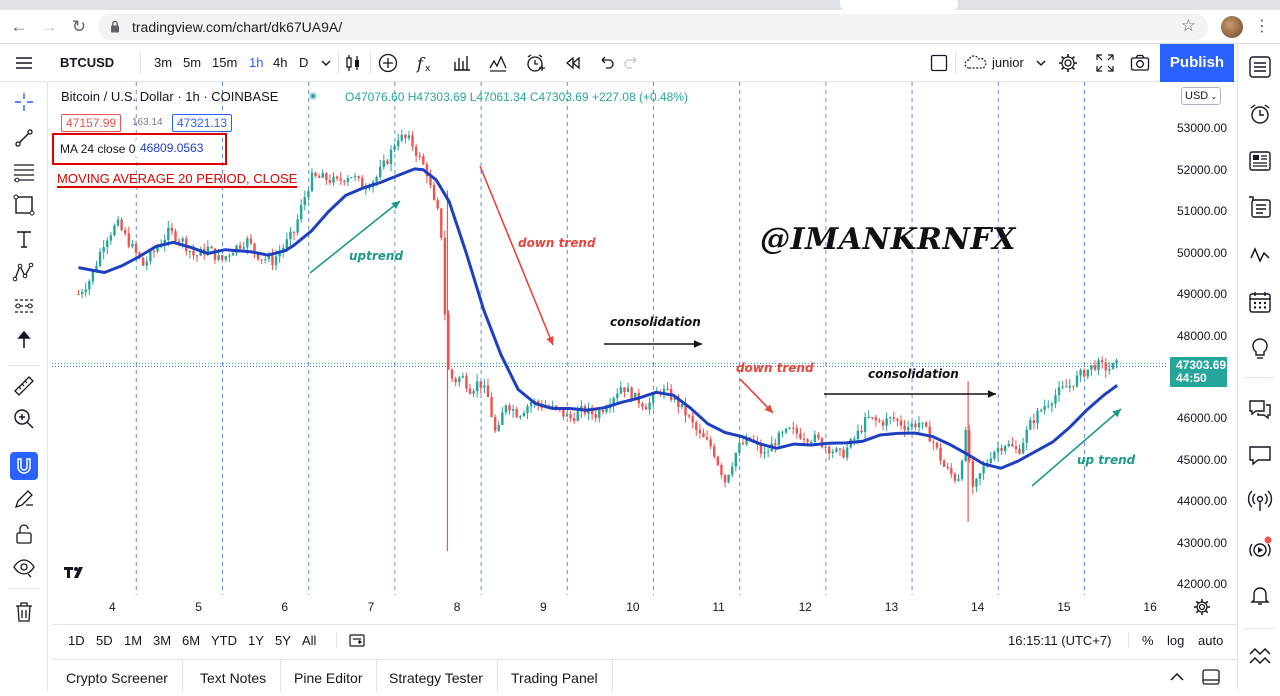  What do you see at coordinates (1260, 657) in the screenshot?
I see `tradingview-chevrons-icon` at bounding box center [1260, 657].